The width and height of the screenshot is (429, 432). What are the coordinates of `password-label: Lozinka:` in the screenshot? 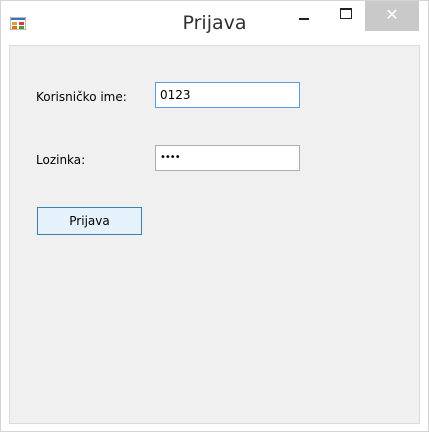 It's located at (61, 160).